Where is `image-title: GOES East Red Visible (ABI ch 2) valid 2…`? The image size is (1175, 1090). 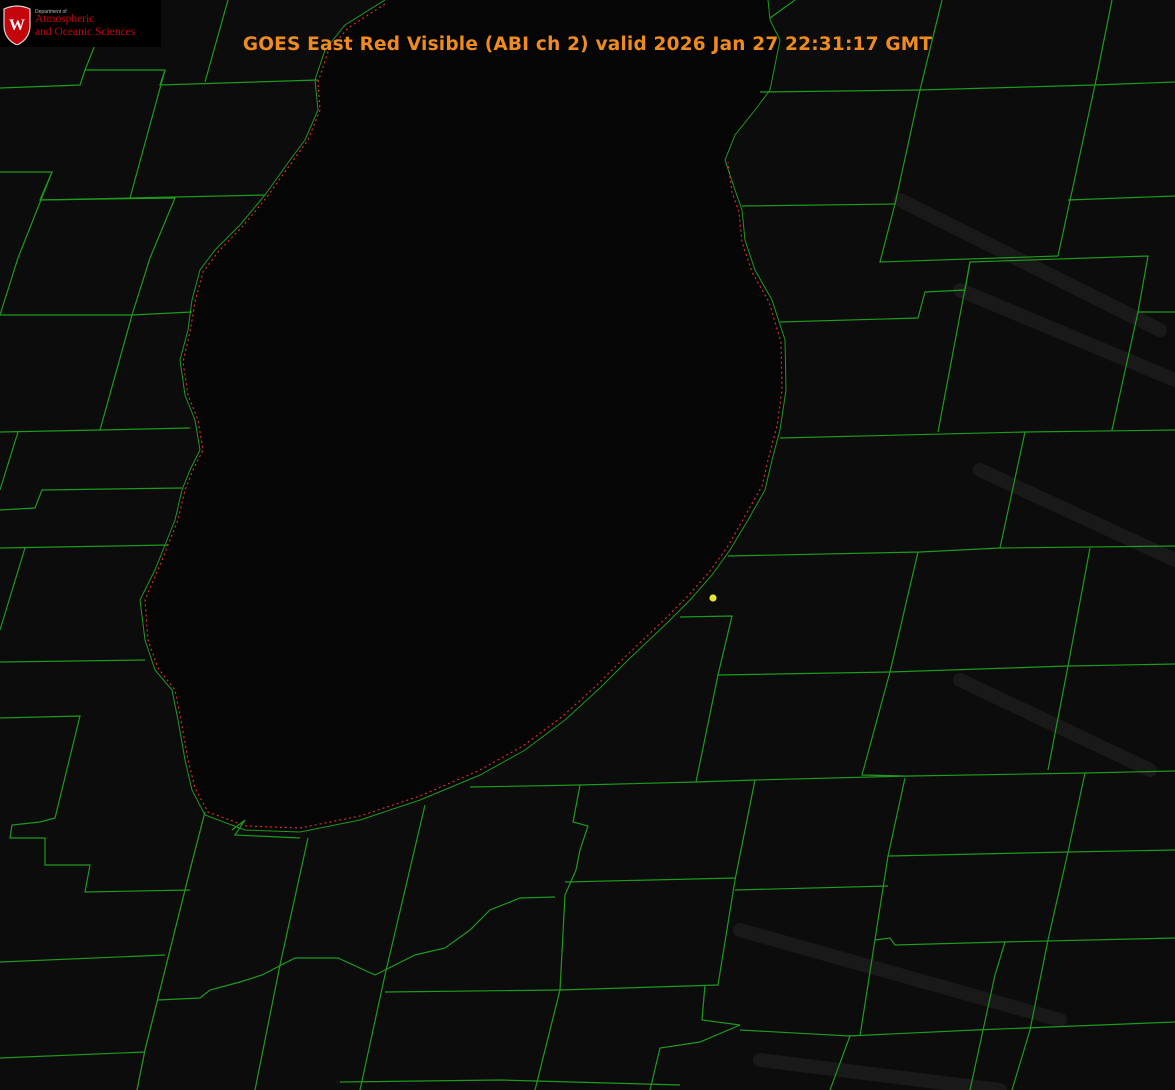
image-title: GOES East Red Visible (ABI ch 2) valid 2… is located at coordinates (587, 44).